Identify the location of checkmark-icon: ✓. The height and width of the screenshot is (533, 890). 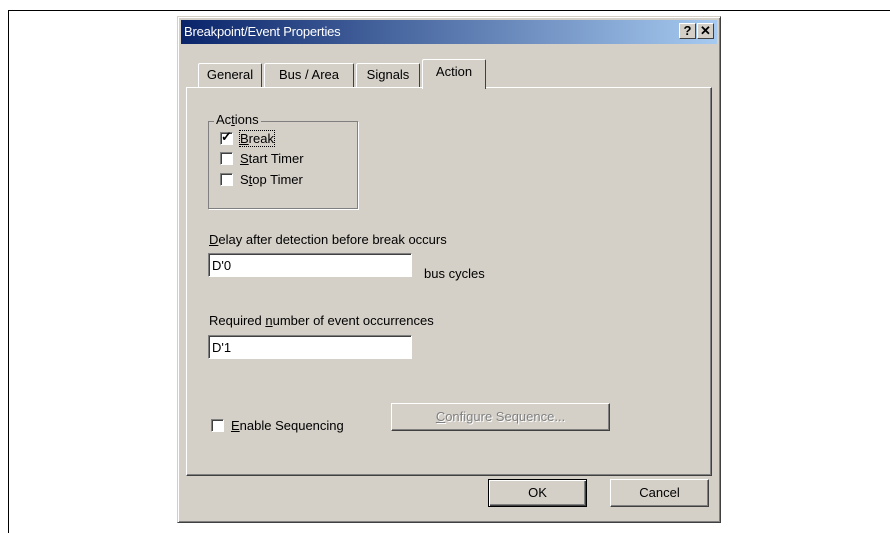
(226, 136).